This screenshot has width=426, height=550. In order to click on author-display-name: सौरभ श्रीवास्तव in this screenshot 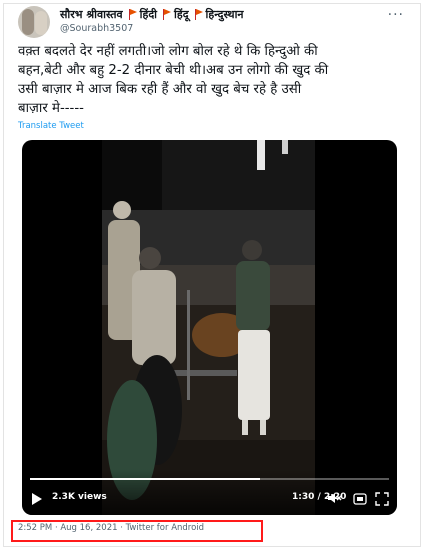, I will do `click(91, 14)`.